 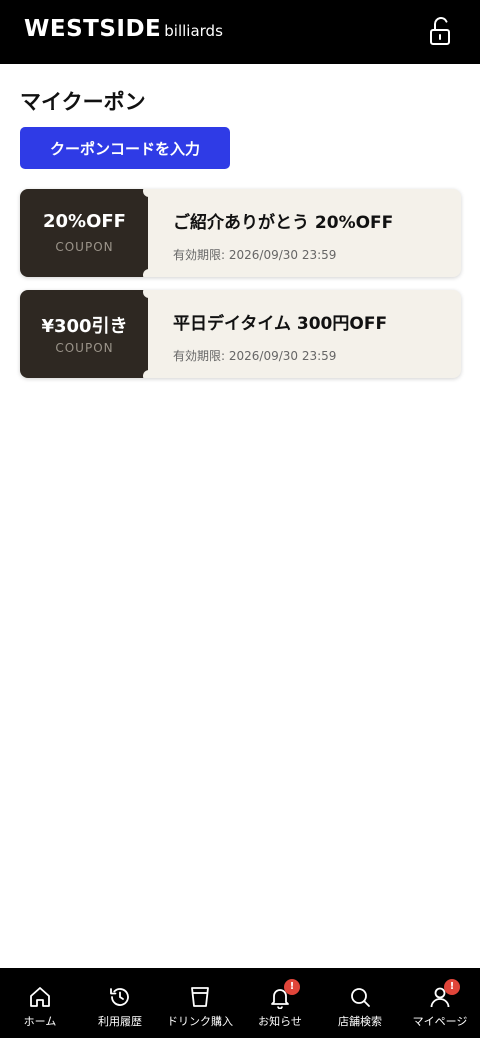 I want to click on coupon-title: 平日デイタイム 300円OFF, so click(x=280, y=324).